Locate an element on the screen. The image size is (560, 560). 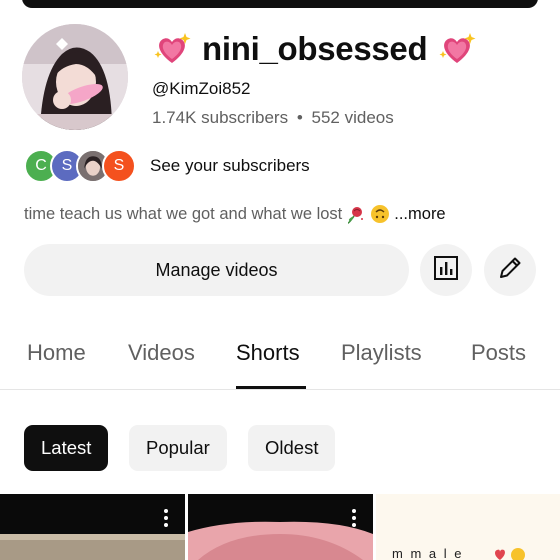
analytics-icon is located at coordinates (446, 270).